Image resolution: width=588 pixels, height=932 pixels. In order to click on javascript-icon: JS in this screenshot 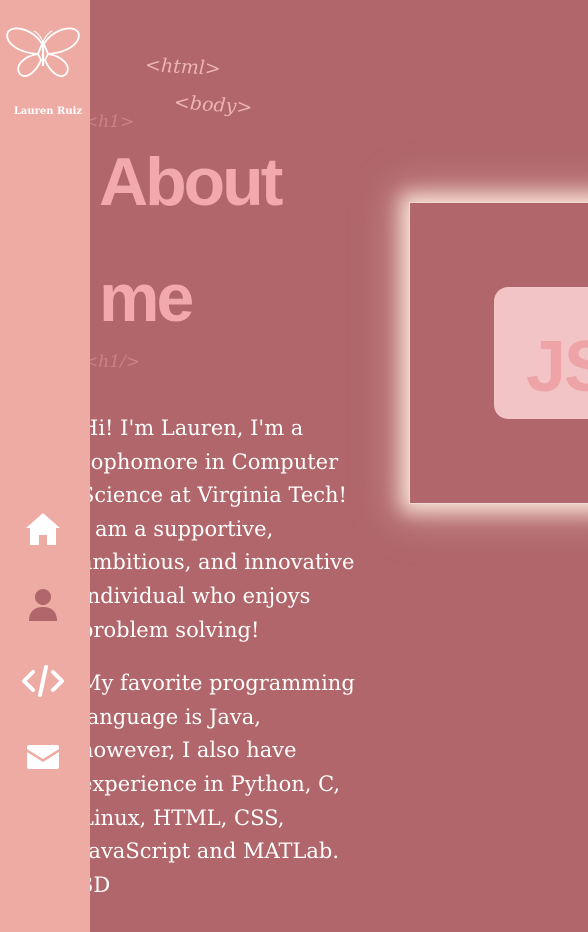, I will do `click(541, 353)`.